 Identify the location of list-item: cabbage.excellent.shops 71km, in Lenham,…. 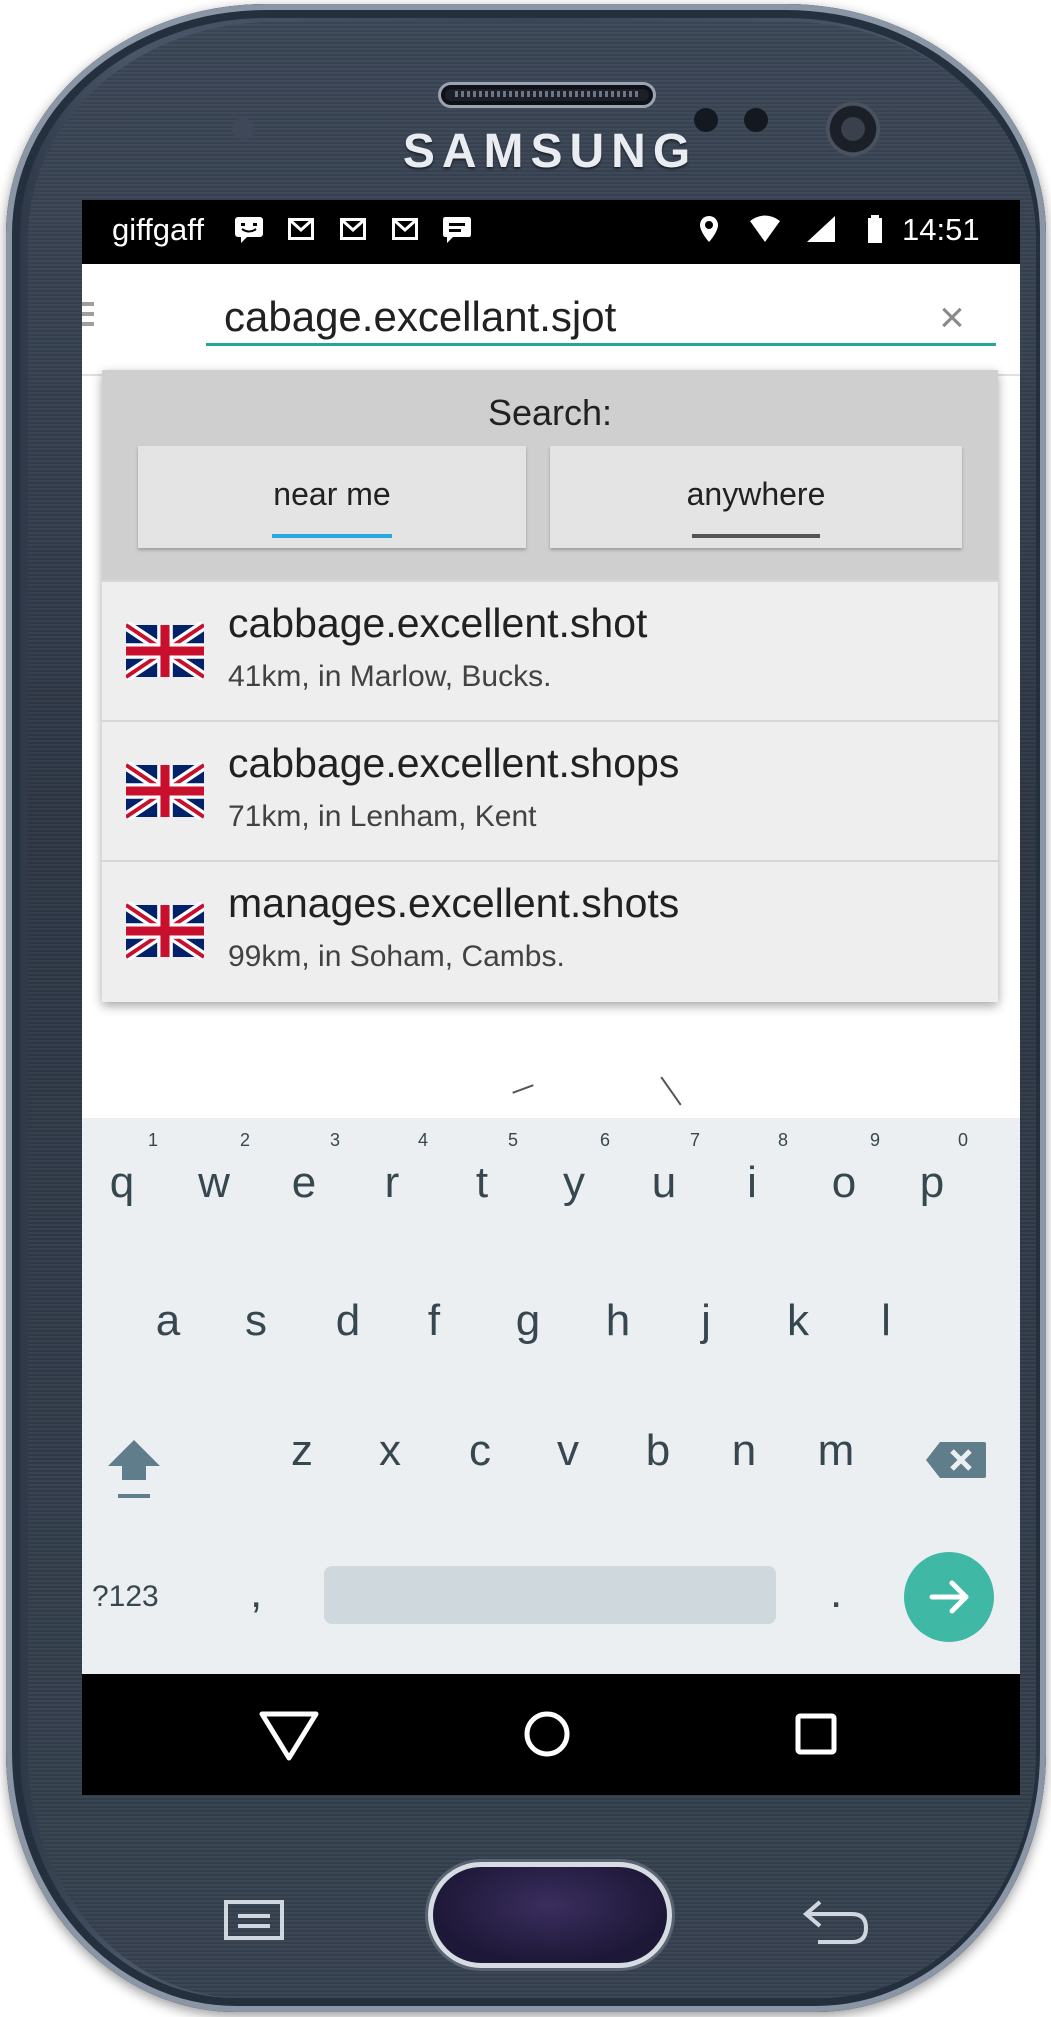
(550, 790).